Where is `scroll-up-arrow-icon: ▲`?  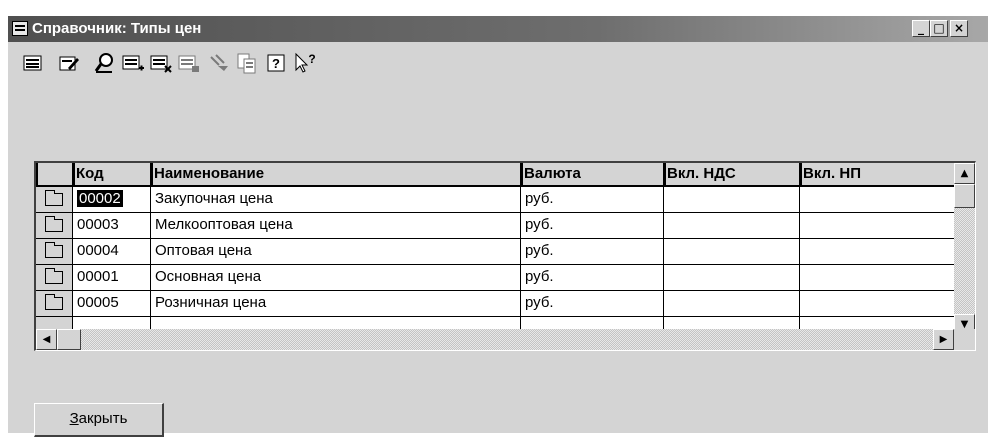 scroll-up-arrow-icon: ▲ is located at coordinates (964, 173).